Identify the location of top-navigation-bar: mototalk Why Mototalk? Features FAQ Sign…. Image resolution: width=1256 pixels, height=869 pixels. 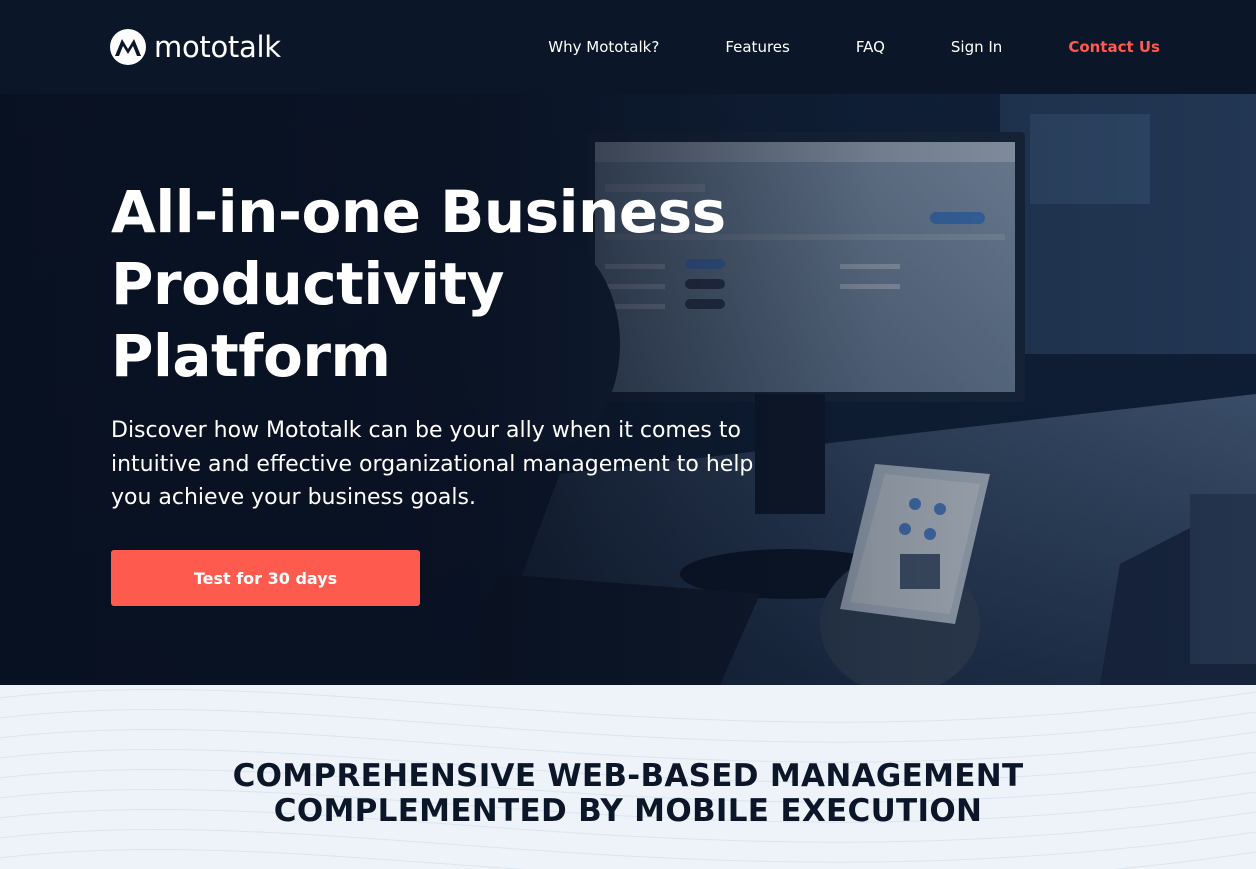
(628, 47).